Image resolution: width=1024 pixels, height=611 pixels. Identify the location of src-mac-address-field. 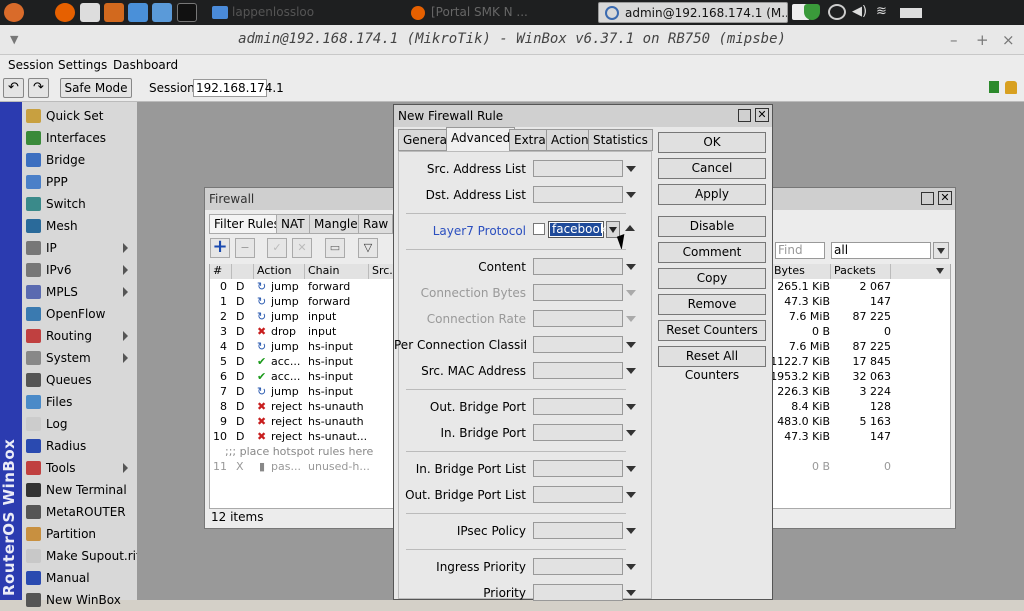
(578, 370).